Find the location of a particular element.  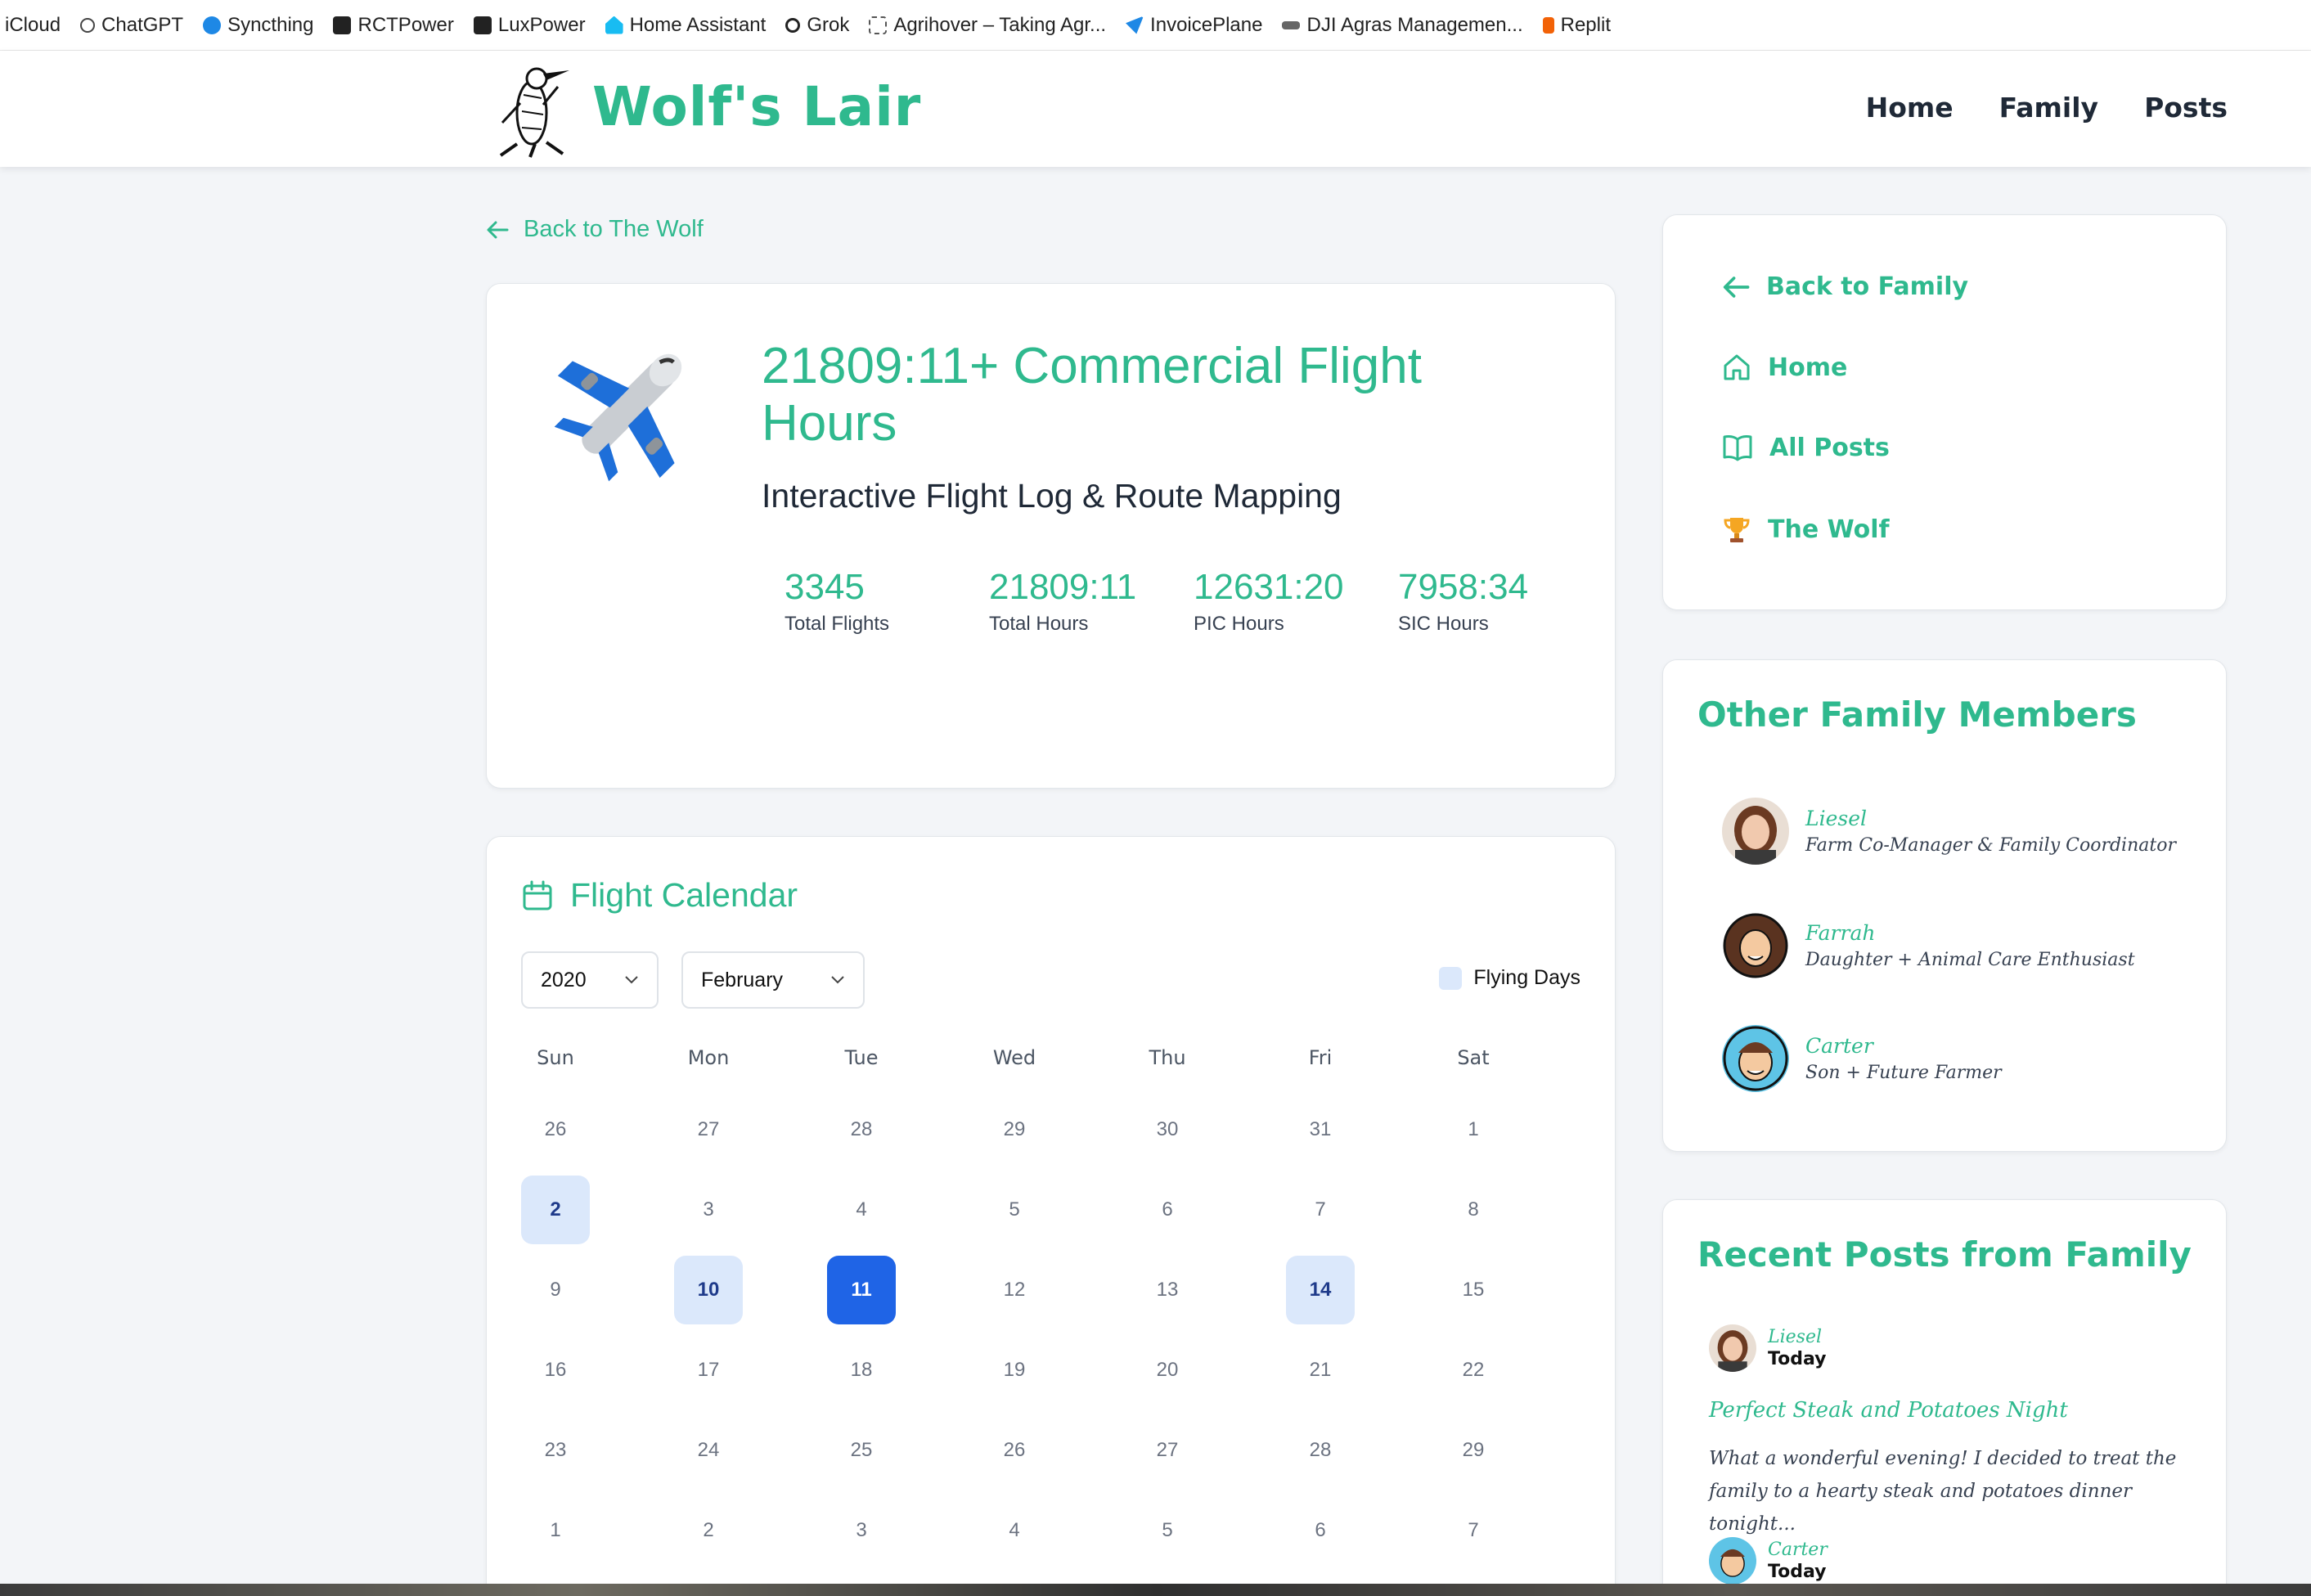

calendar-day: 15 is located at coordinates (1473, 1290).